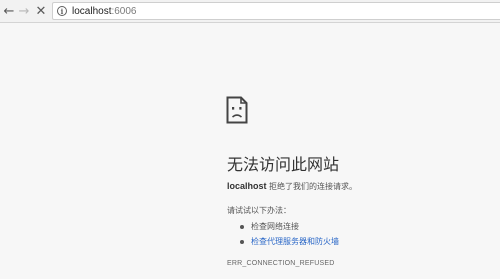  Describe the element at coordinates (312, 186) in the screenshot. I see `error-description-text: 拒绝了我们的连接请求。` at that location.